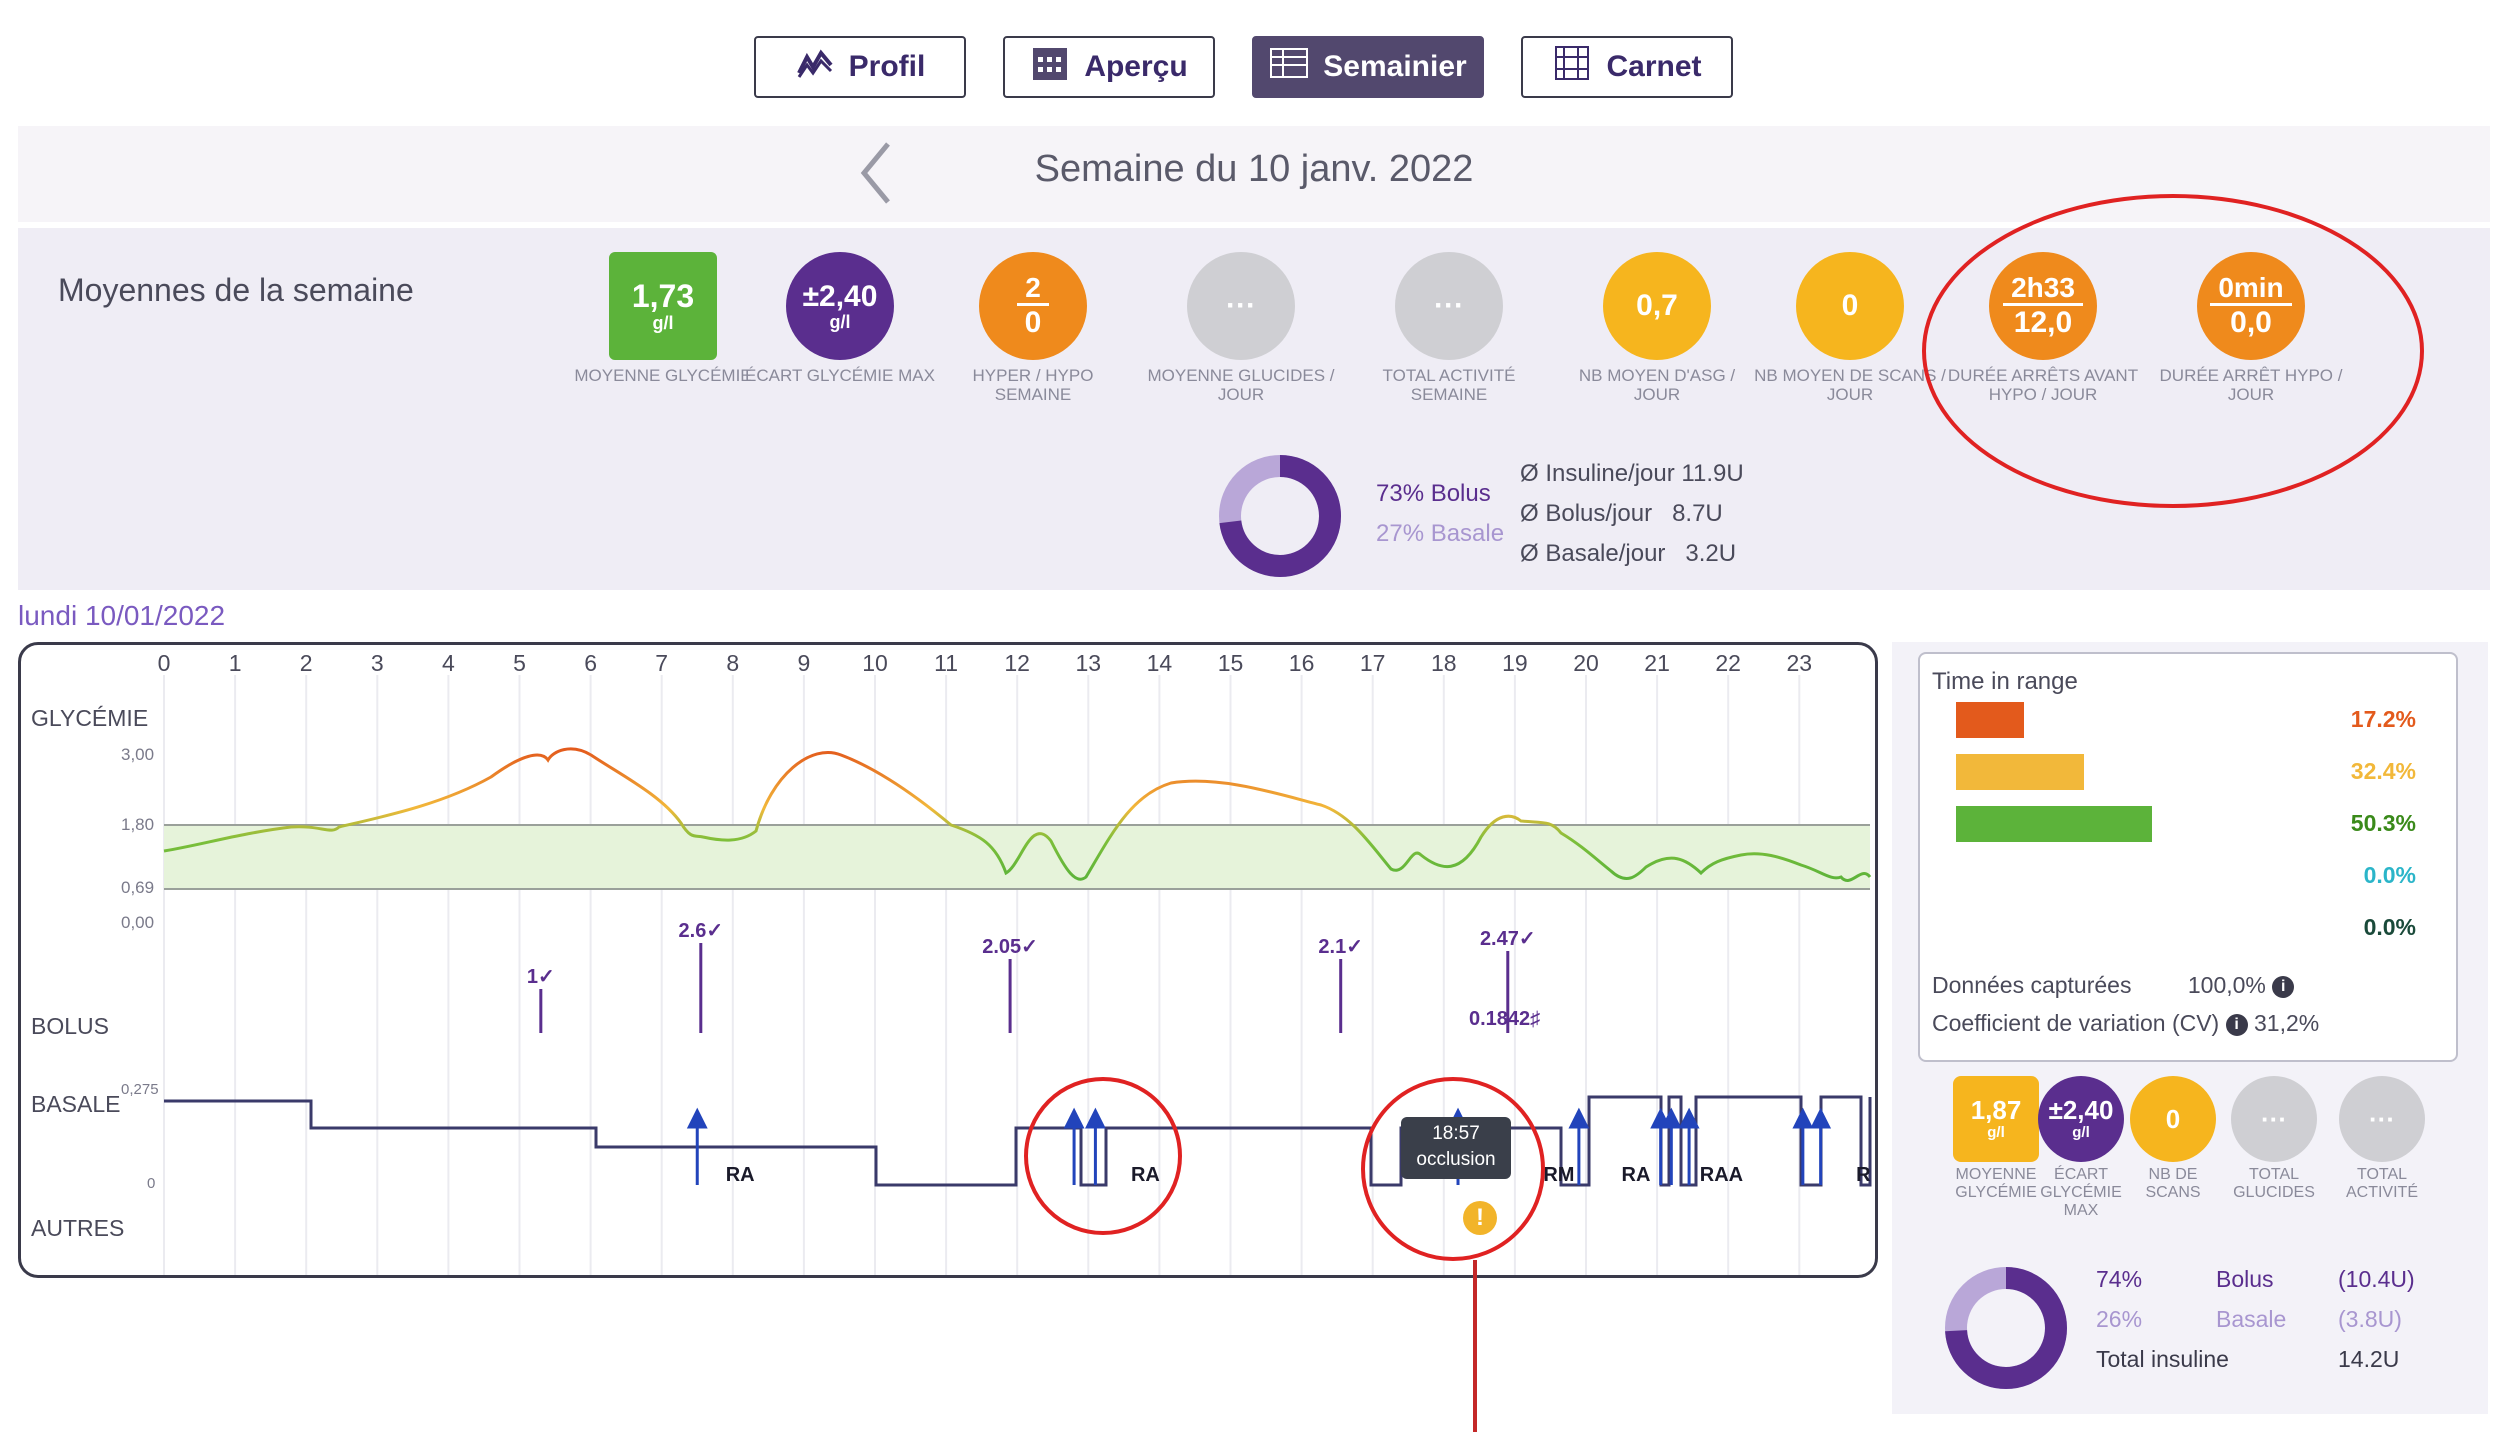  What do you see at coordinates (1373, 663) in the screenshot?
I see `hour-label: 17` at bounding box center [1373, 663].